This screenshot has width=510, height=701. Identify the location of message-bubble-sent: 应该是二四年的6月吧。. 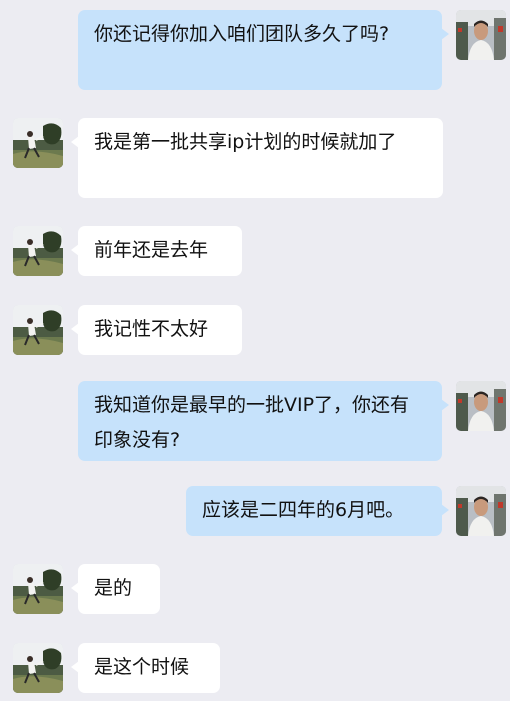
(317, 511).